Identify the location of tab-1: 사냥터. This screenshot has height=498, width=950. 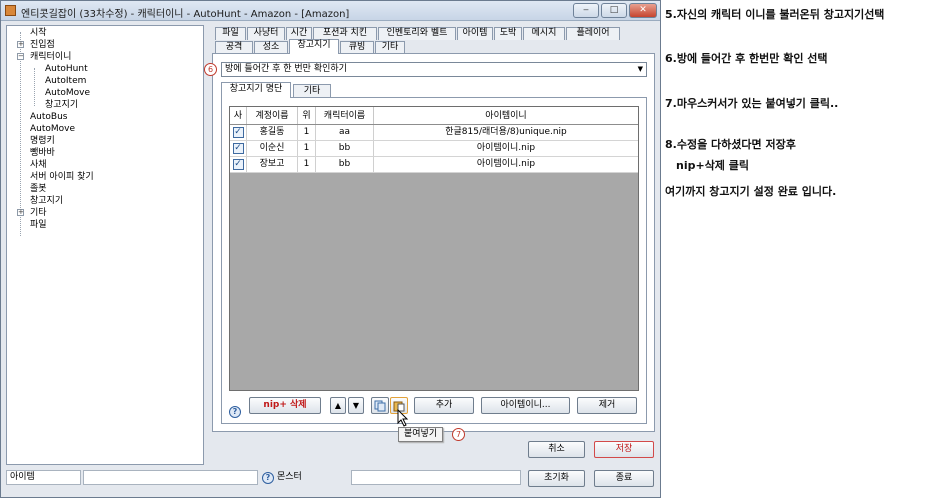
(266, 33).